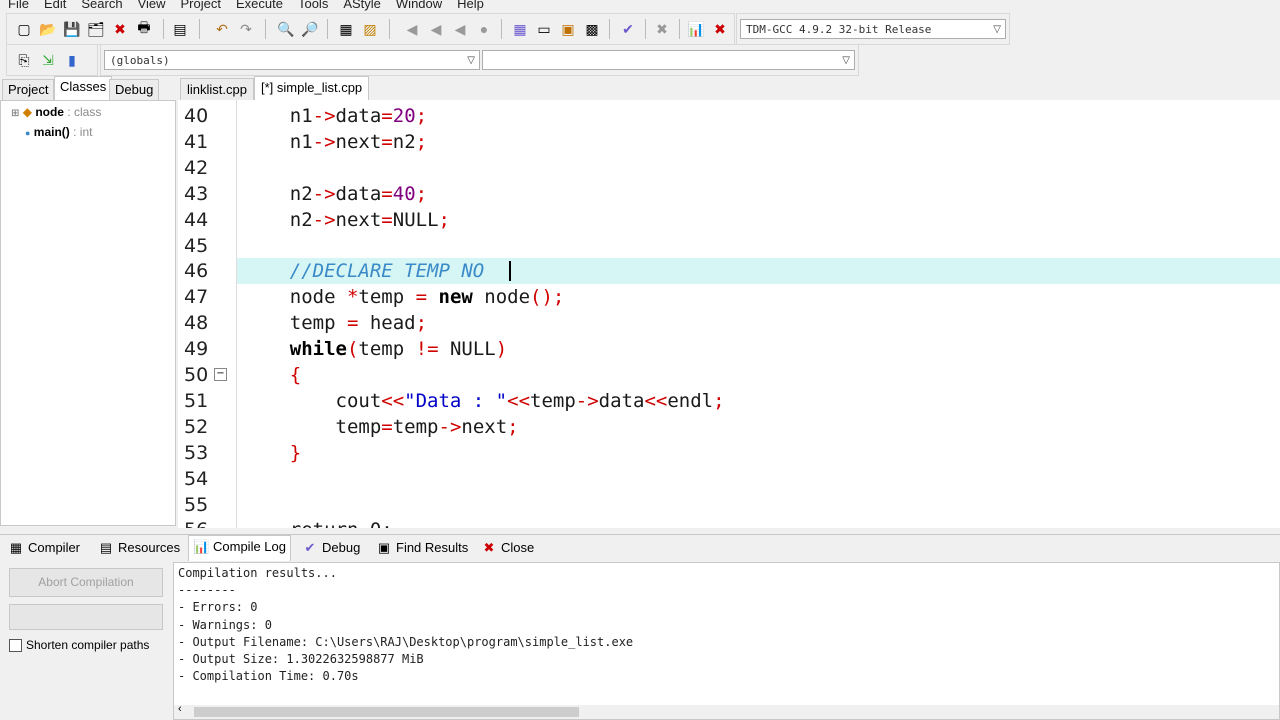  I want to click on log-line: - Output Size: 1.3022632598877 MiB, so click(301, 659).